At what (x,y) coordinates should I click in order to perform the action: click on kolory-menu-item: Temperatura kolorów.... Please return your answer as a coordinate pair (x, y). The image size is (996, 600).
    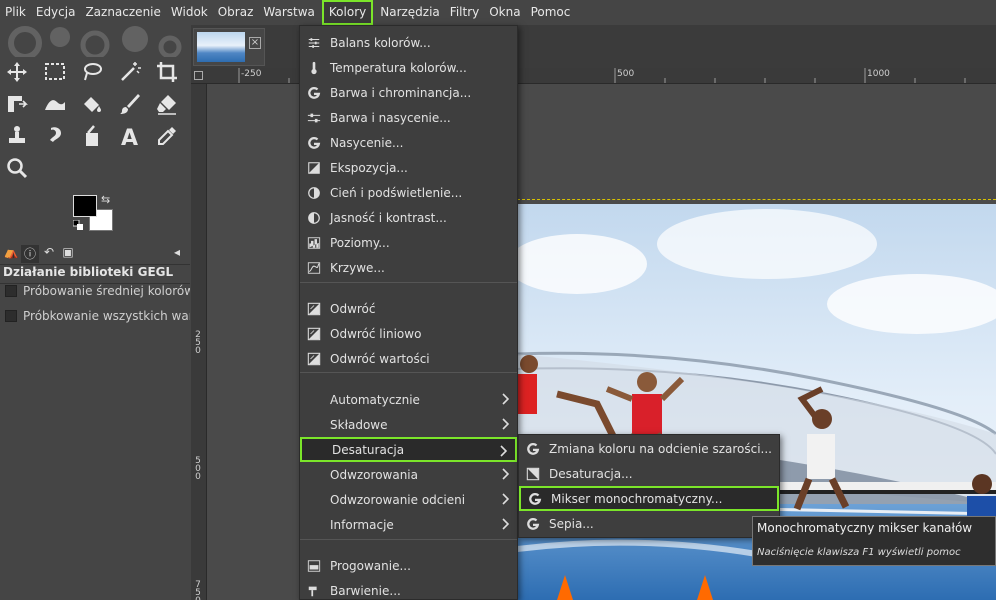
    Looking at the image, I should click on (408, 67).